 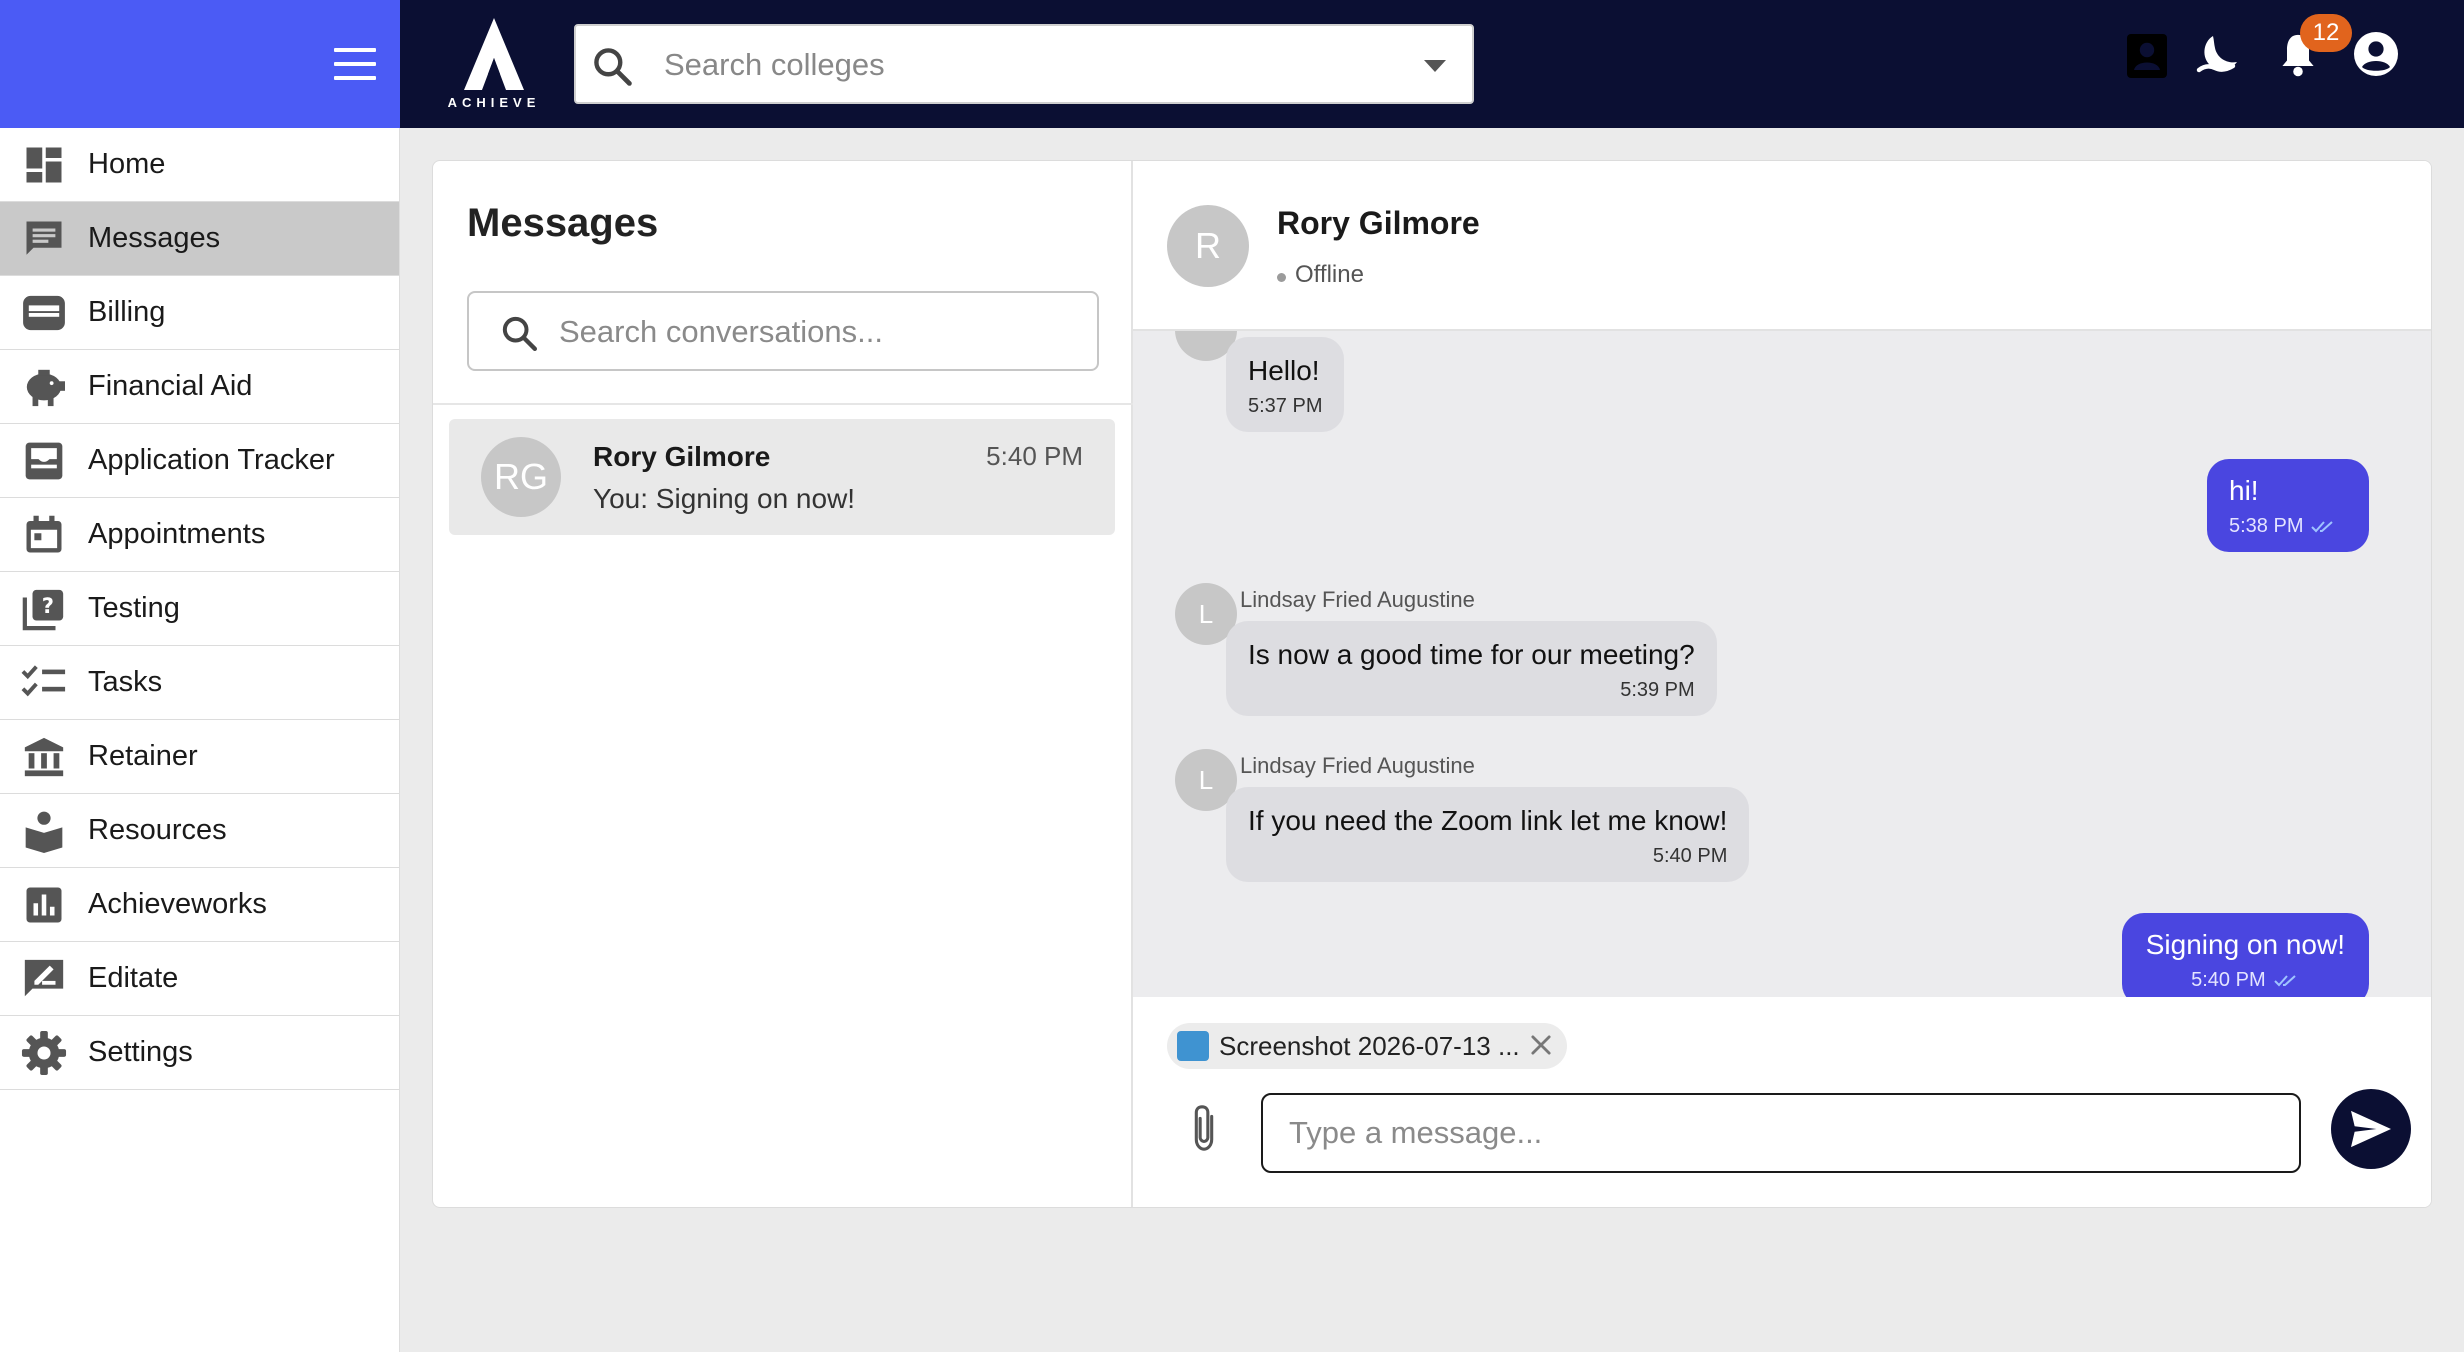 I want to click on sidebar-item-achieveworks: Achieveworks, so click(x=199, y=905).